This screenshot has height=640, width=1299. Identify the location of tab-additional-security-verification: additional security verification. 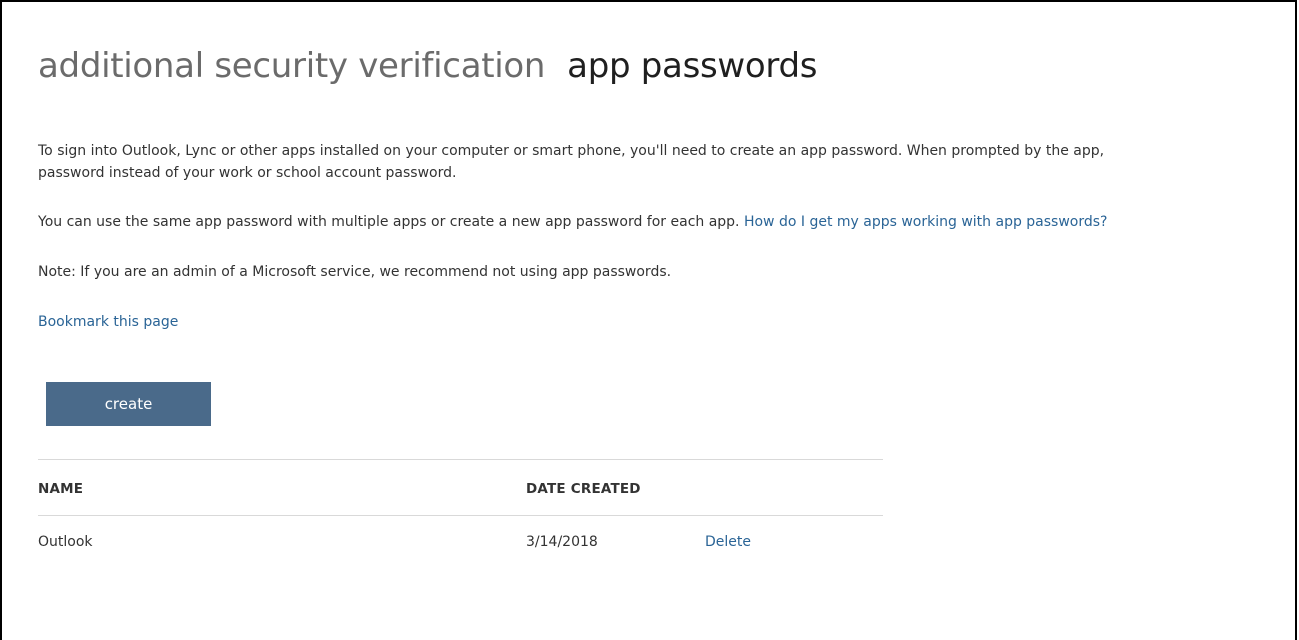
(291, 66).